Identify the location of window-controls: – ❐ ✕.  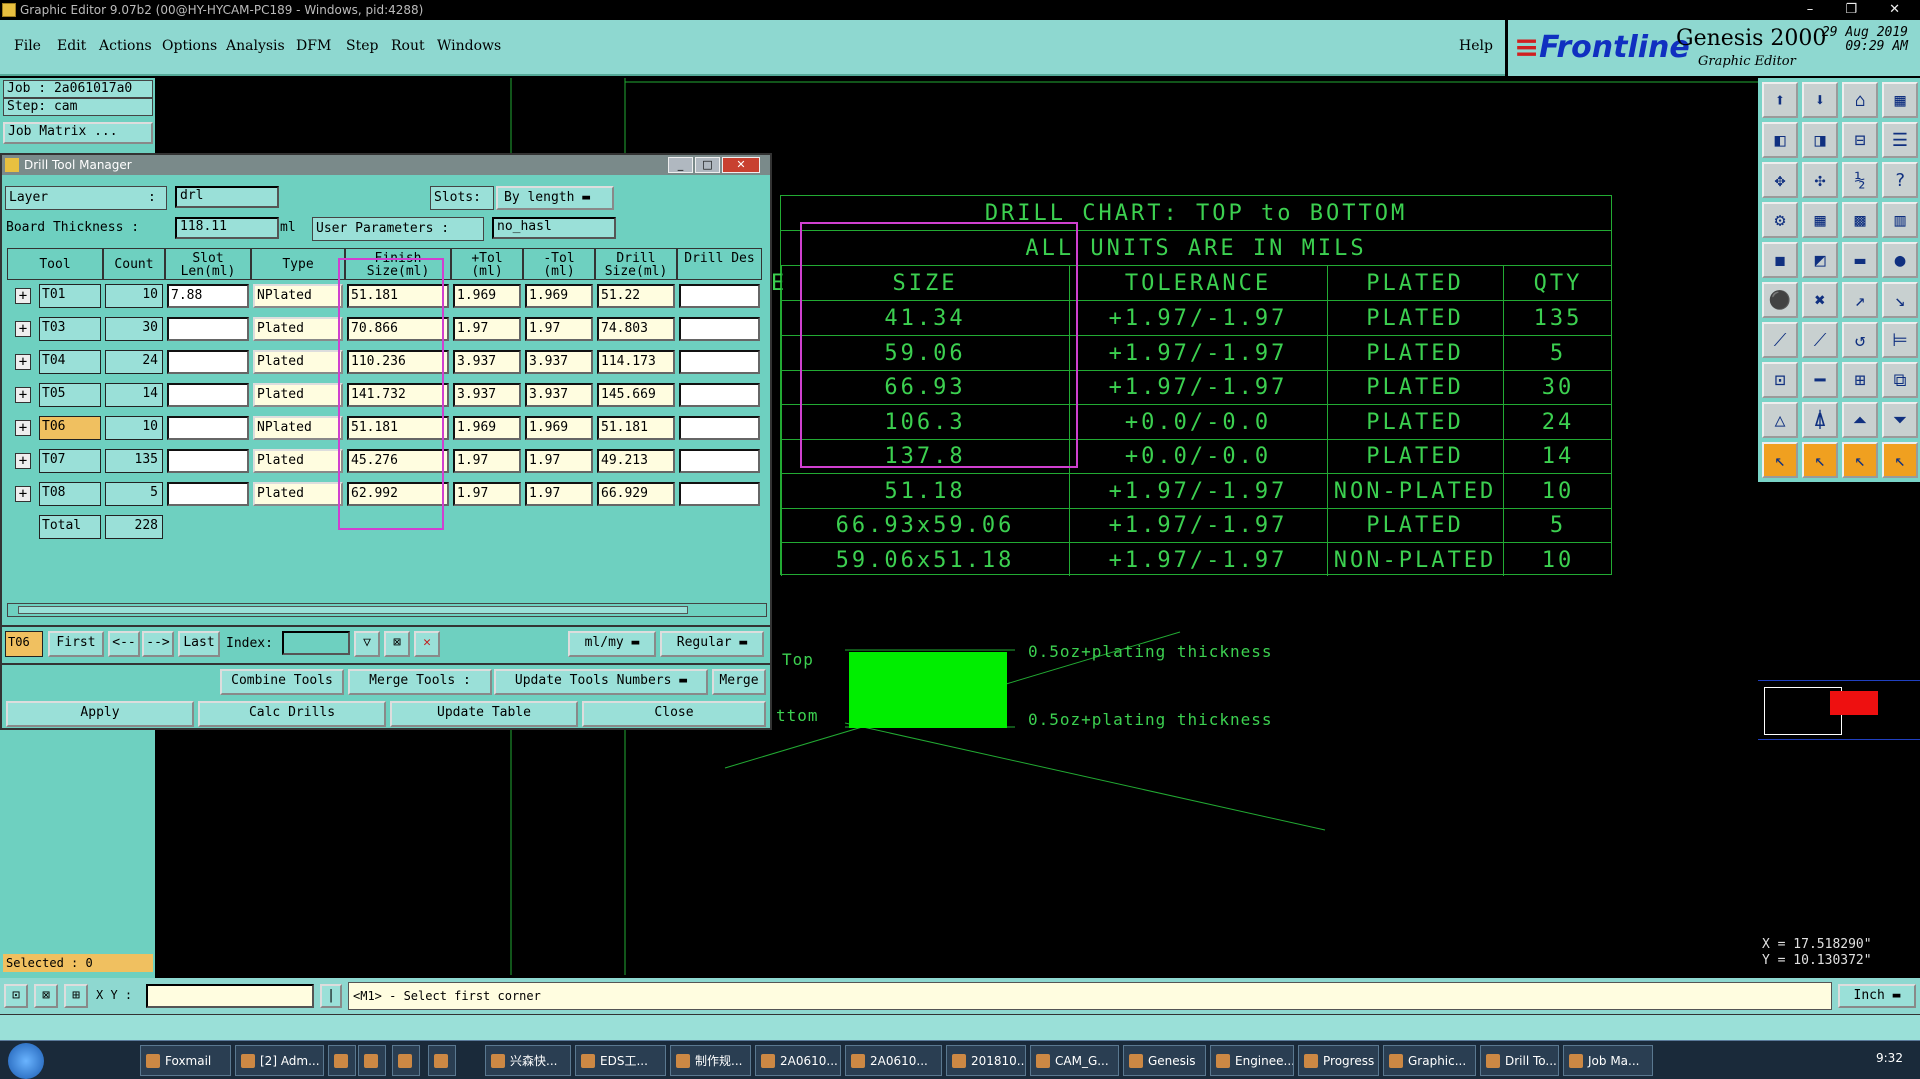
(1860, 10).